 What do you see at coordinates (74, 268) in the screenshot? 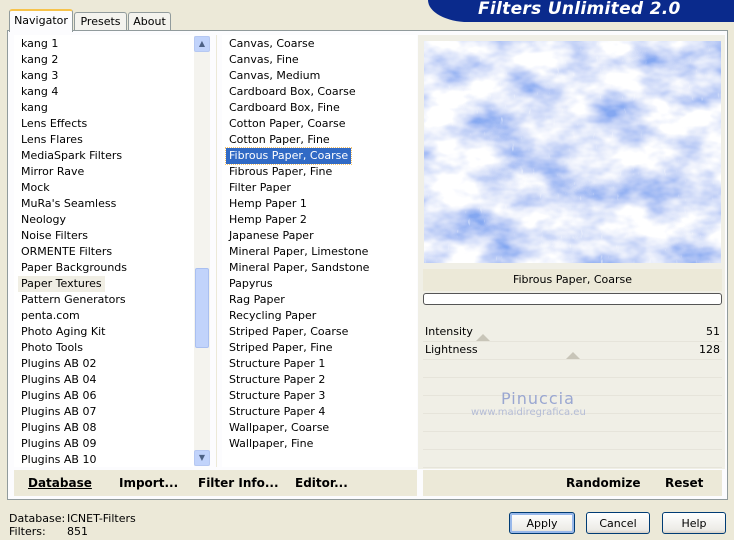
I see `category-item: Paper Backgrounds` at bounding box center [74, 268].